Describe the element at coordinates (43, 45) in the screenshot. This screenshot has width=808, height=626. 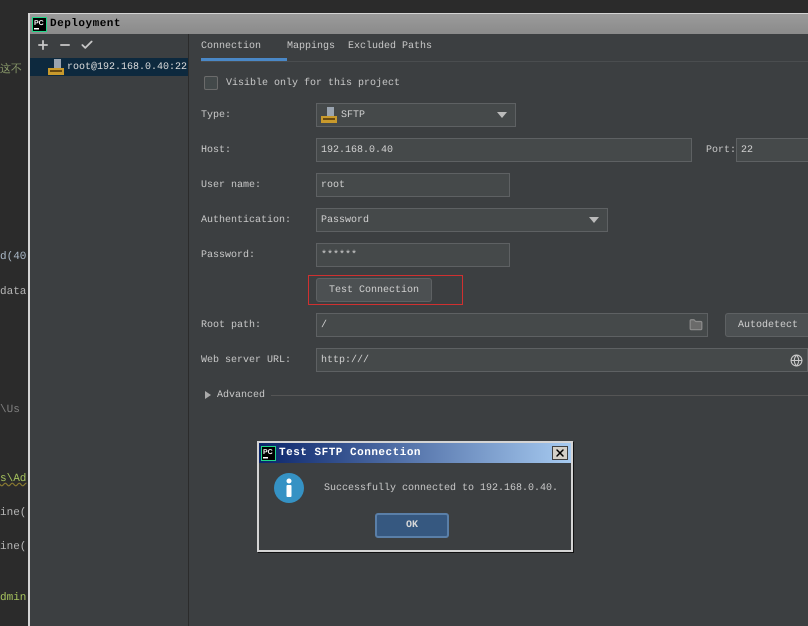
I see `add-icon` at that location.